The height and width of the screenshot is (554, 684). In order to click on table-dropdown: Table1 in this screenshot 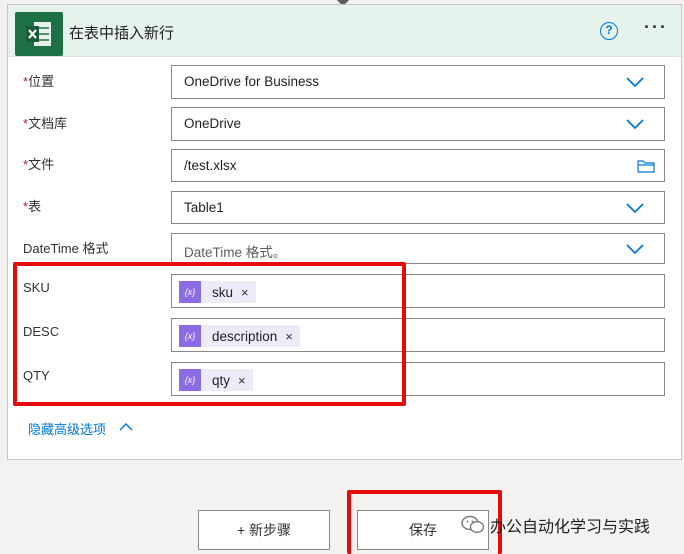, I will do `click(418, 207)`.